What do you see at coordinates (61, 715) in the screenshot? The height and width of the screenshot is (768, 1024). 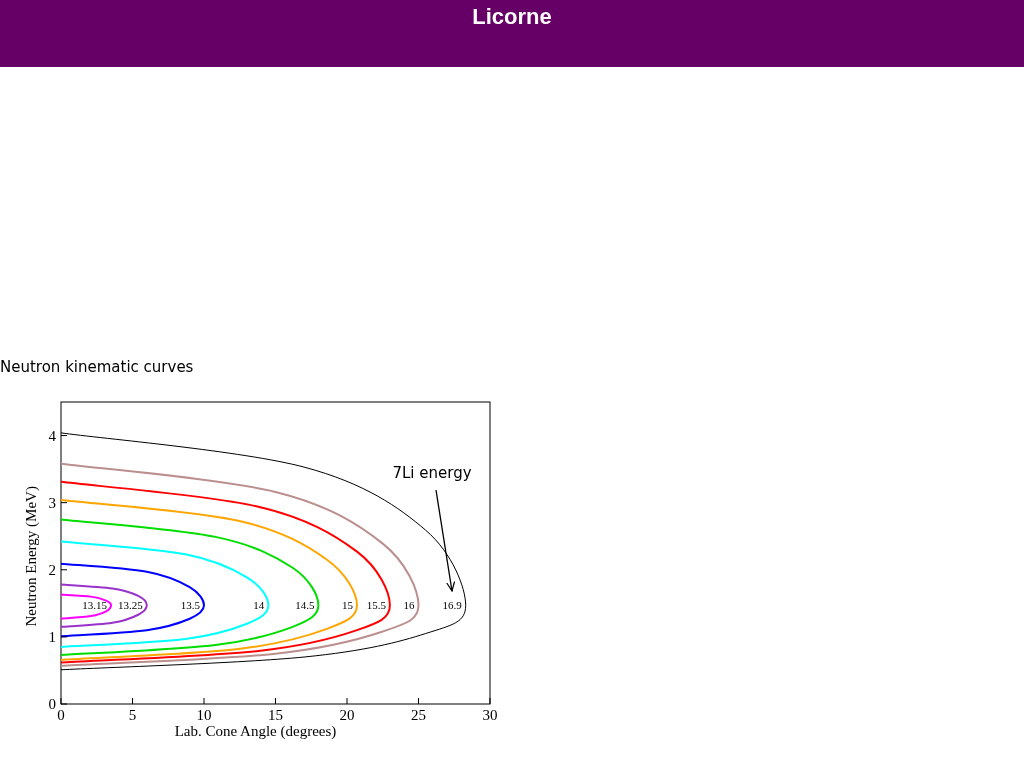 I see `x-tick-label: 0` at bounding box center [61, 715].